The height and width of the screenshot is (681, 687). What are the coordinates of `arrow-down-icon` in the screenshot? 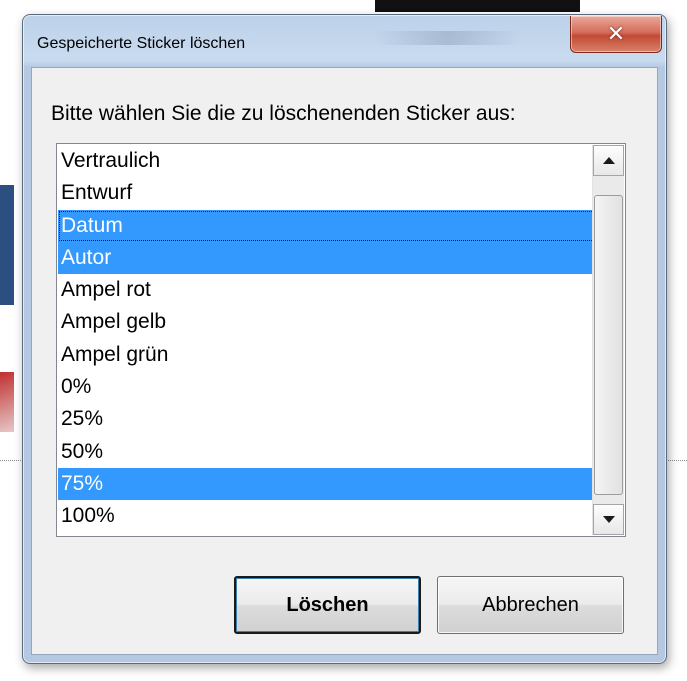 It's located at (608, 519).